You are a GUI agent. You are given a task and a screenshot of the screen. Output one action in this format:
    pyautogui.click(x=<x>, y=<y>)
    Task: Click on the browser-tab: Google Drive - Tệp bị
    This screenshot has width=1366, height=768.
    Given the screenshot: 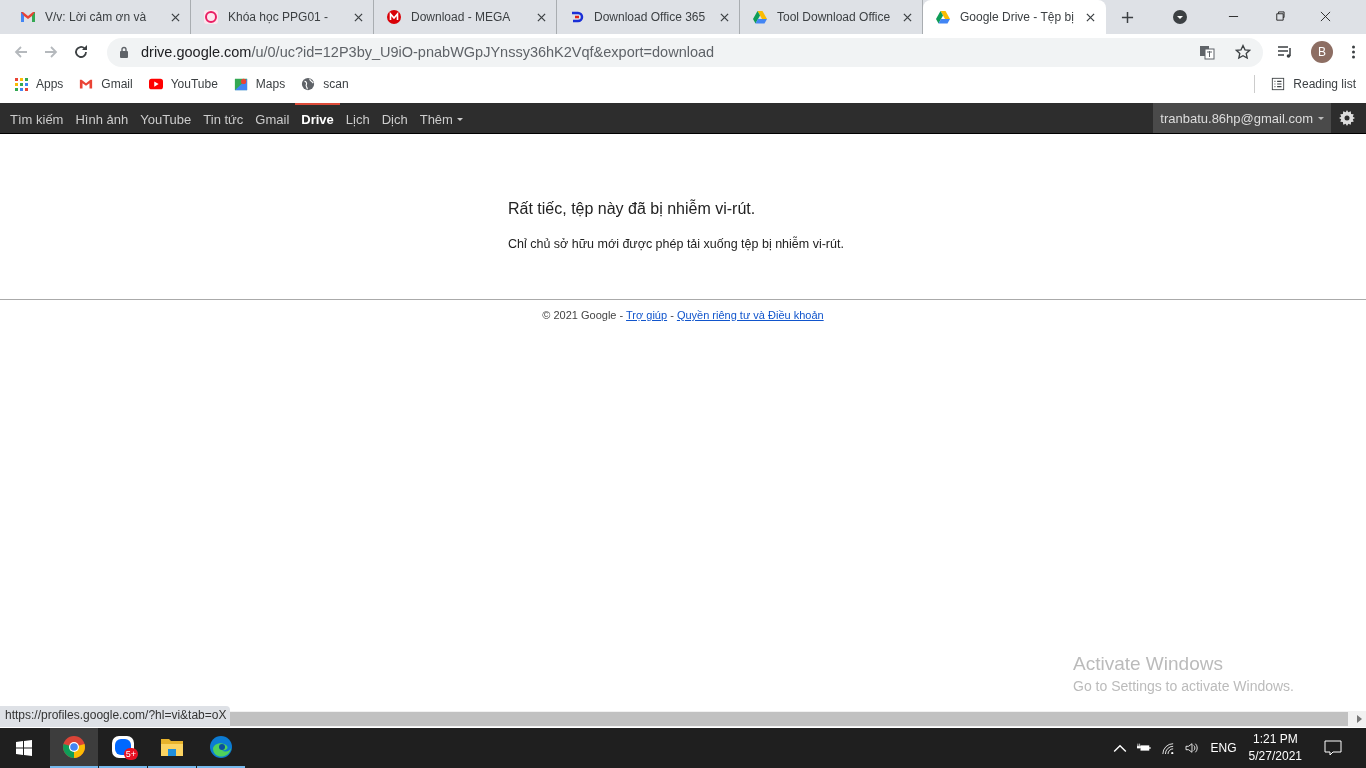 What is the action you would take?
    pyautogui.click(x=1014, y=17)
    